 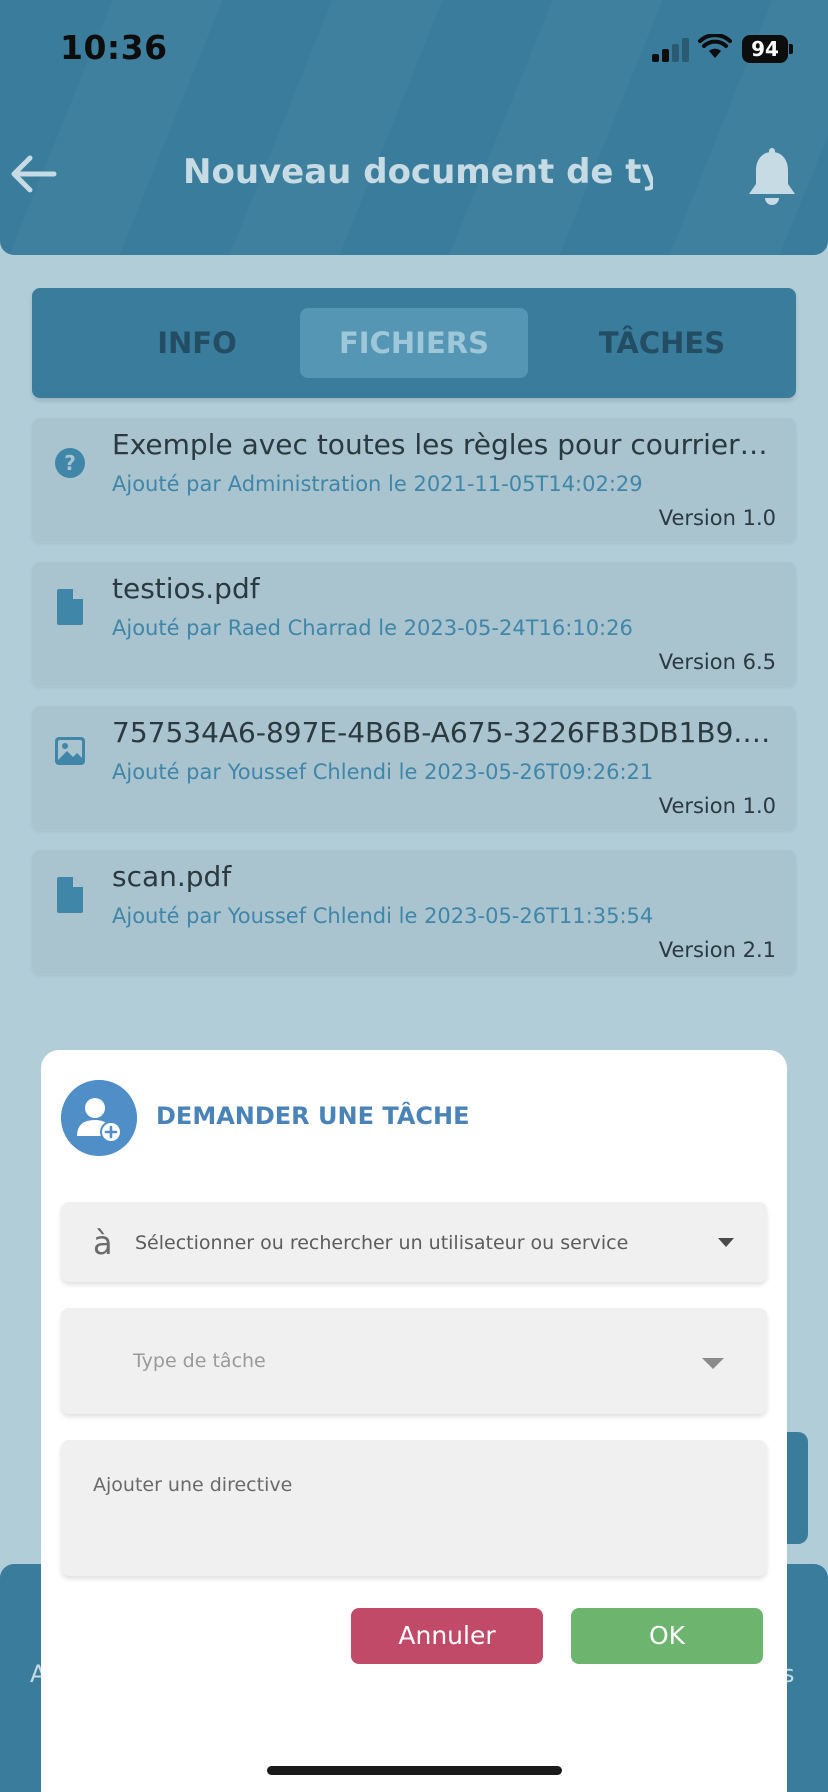 I want to click on tab-fichiers: FICHIERS, so click(x=414, y=343).